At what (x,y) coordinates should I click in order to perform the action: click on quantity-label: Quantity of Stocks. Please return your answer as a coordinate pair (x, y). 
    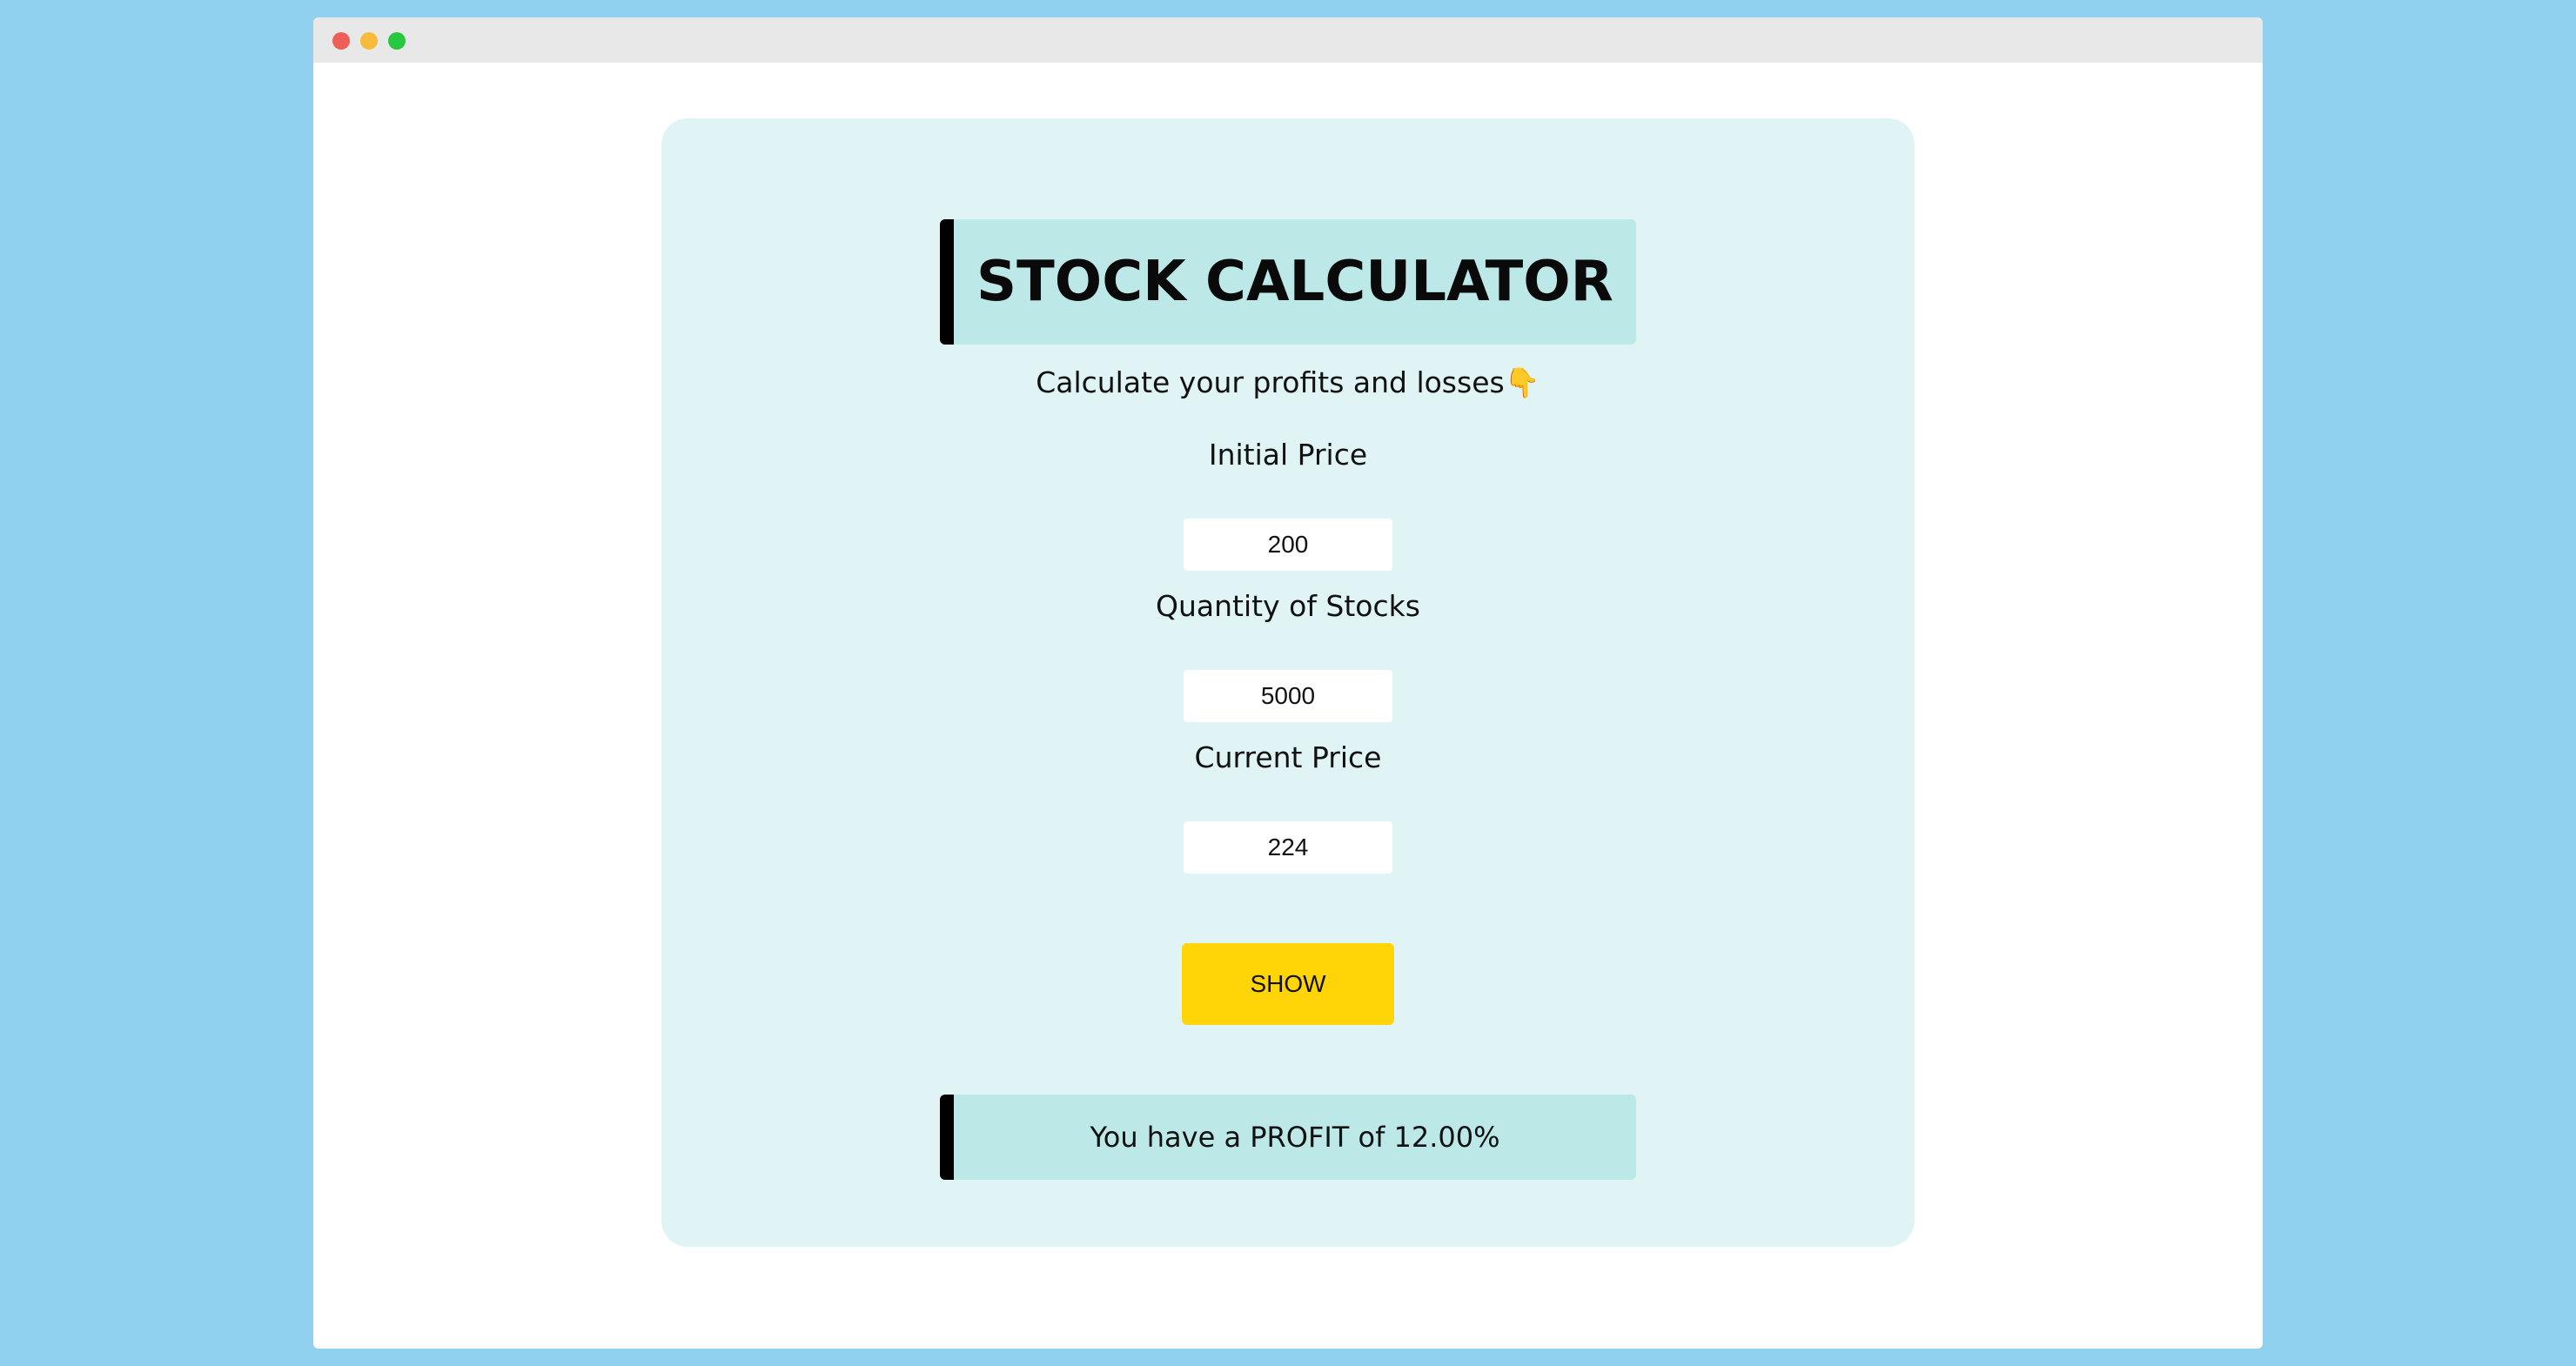
    Looking at the image, I should click on (1288, 606).